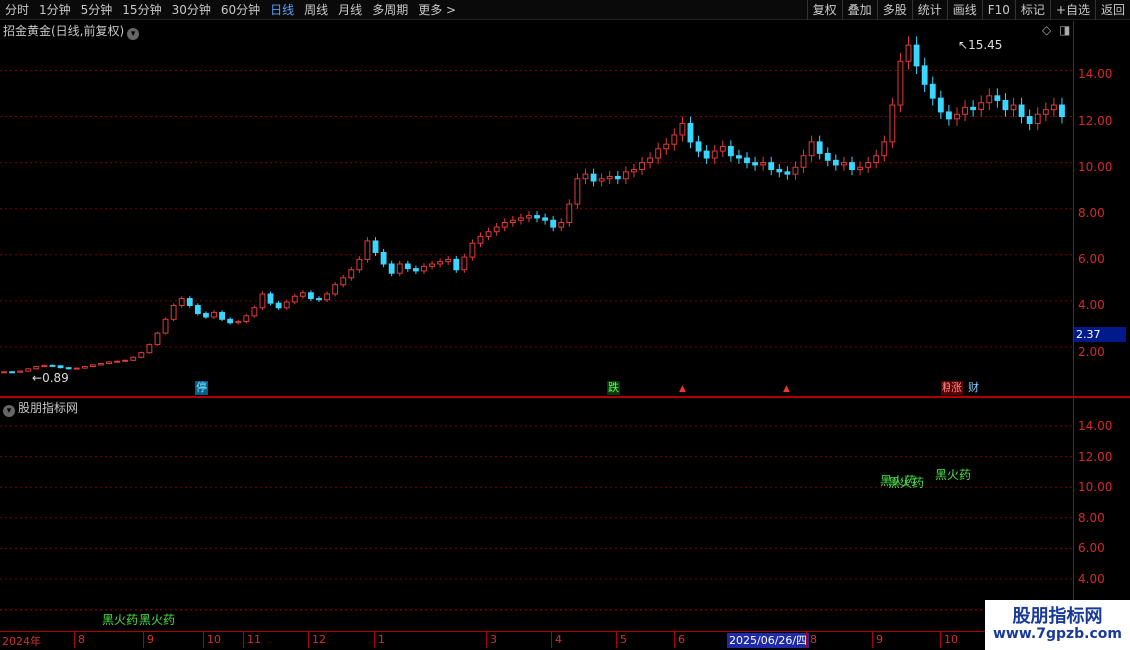  What do you see at coordinates (964, 10) in the screenshot?
I see `draw-line-button: 画线` at bounding box center [964, 10].